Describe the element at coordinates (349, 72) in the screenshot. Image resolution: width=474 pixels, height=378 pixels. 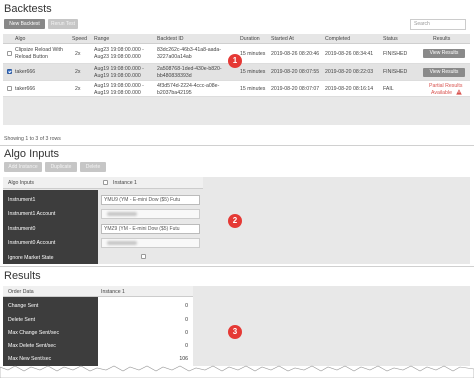
I see `completed-at: 2019-08-20 08:22:03` at that location.